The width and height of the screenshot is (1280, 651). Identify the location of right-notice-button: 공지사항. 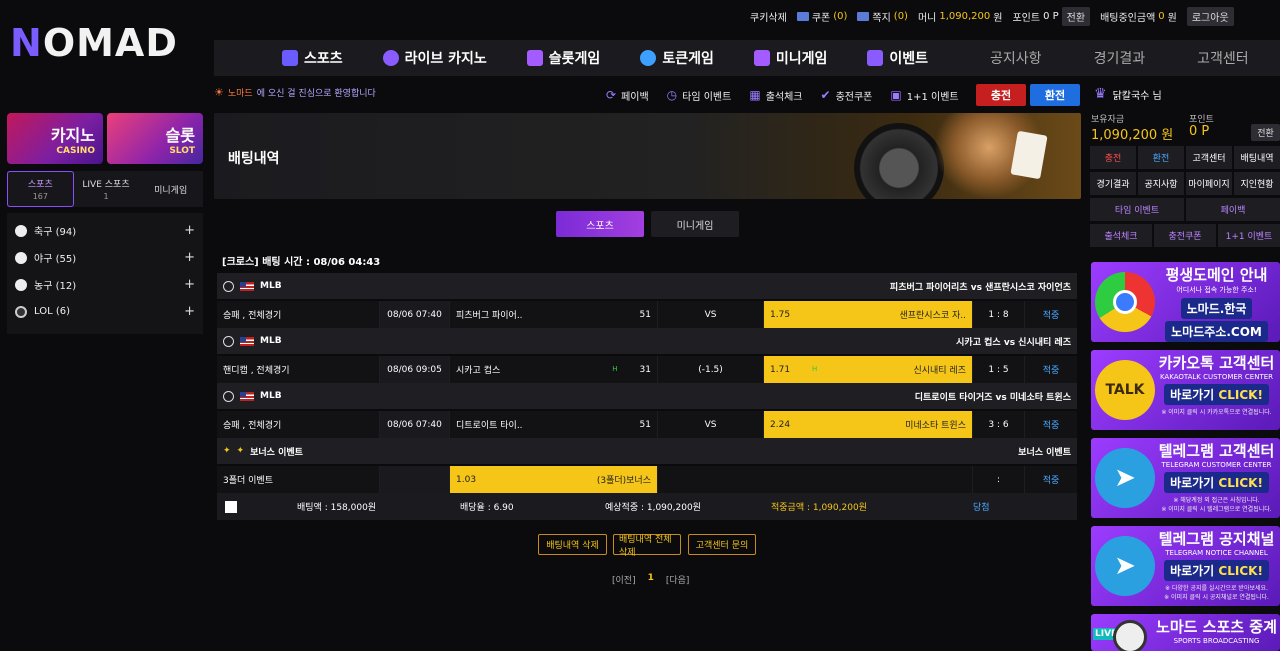
(1161, 183).